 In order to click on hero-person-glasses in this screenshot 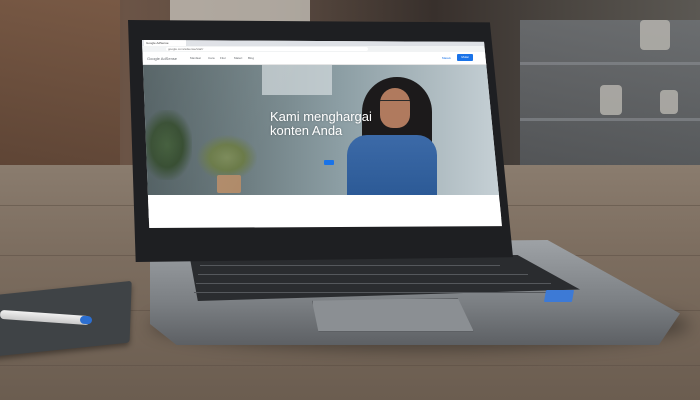, I will do `click(395, 103)`.